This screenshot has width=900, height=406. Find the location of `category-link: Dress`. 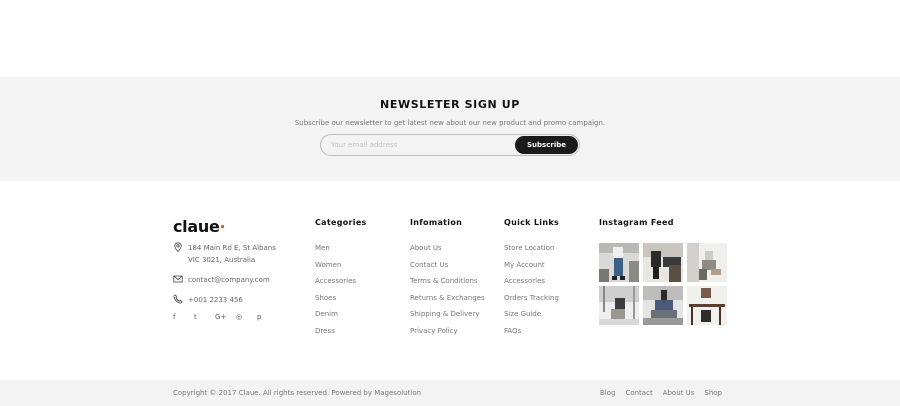

category-link: Dress is located at coordinates (335, 335).